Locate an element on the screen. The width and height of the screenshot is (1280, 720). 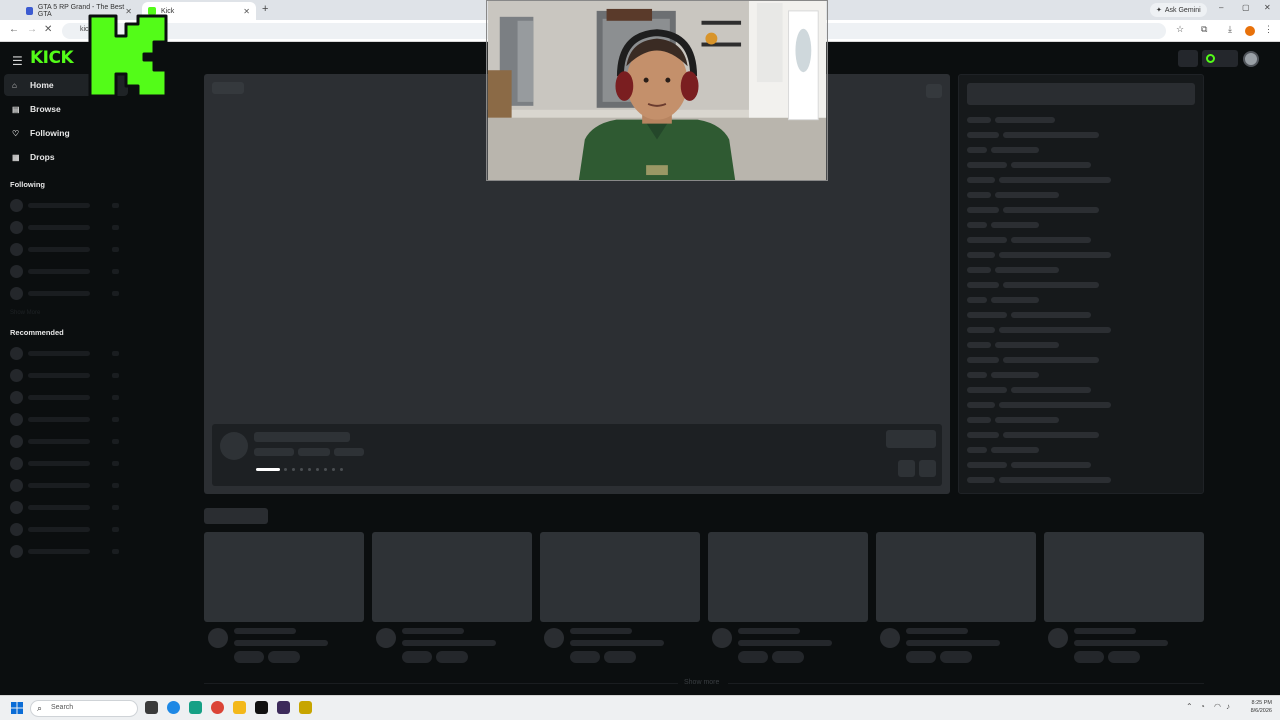
carousel-dot-active is located at coordinates (268, 469).